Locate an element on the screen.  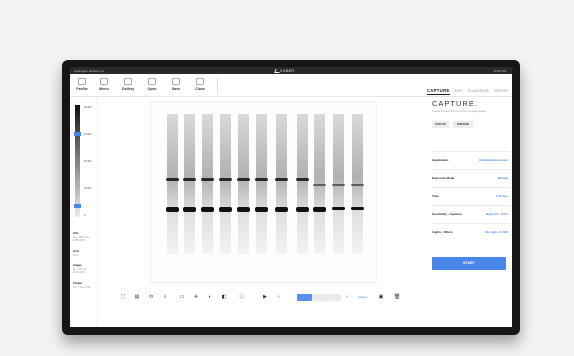
menu-icon is located at coordinates (104, 81).